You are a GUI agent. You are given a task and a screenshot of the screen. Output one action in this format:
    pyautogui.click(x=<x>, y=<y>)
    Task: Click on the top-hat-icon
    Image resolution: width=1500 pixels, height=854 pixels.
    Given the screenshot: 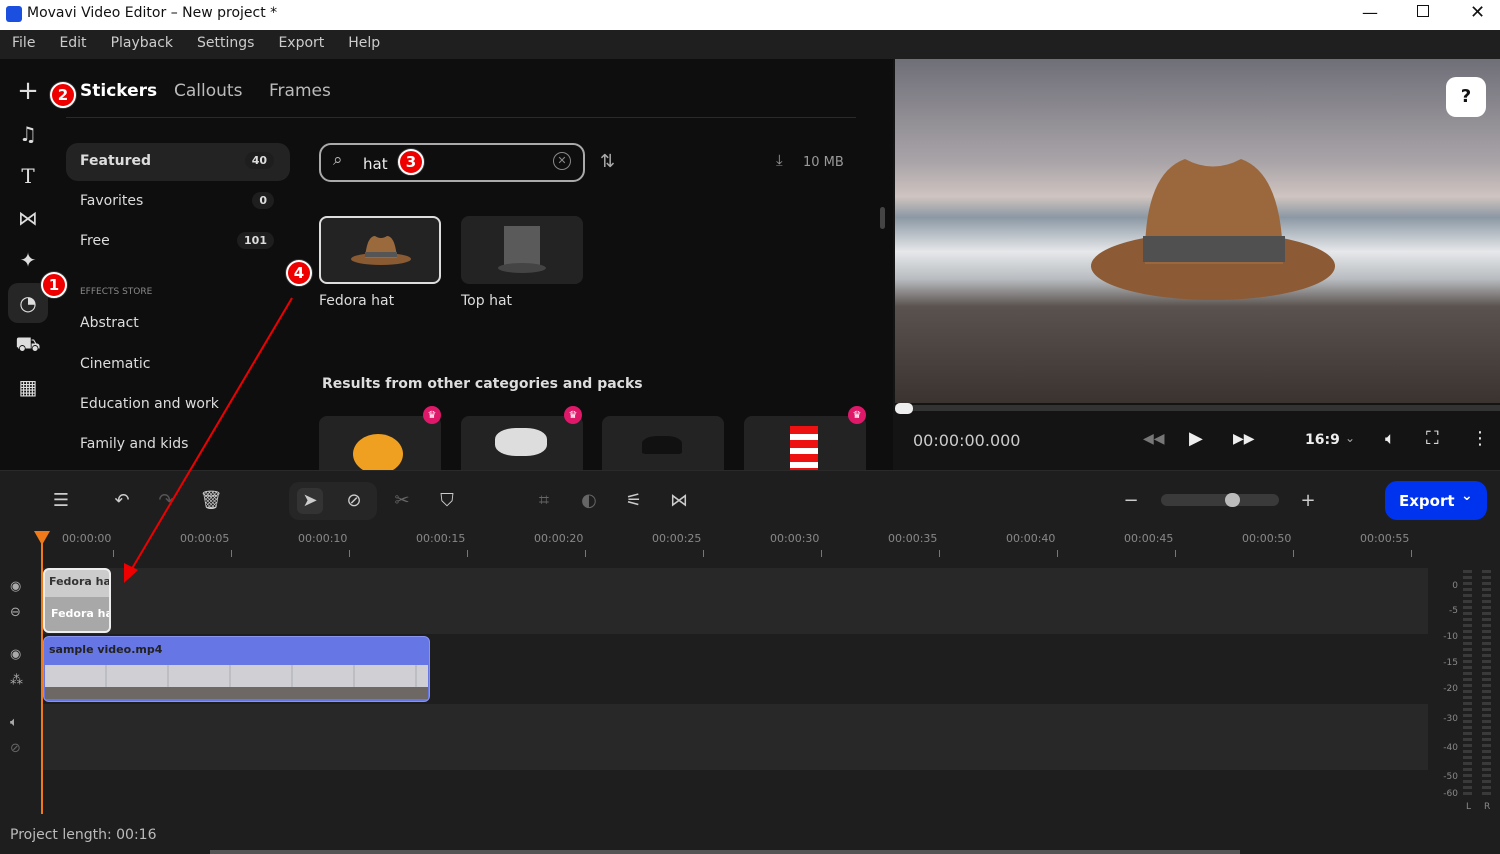 What is the action you would take?
    pyautogui.click(x=522, y=249)
    